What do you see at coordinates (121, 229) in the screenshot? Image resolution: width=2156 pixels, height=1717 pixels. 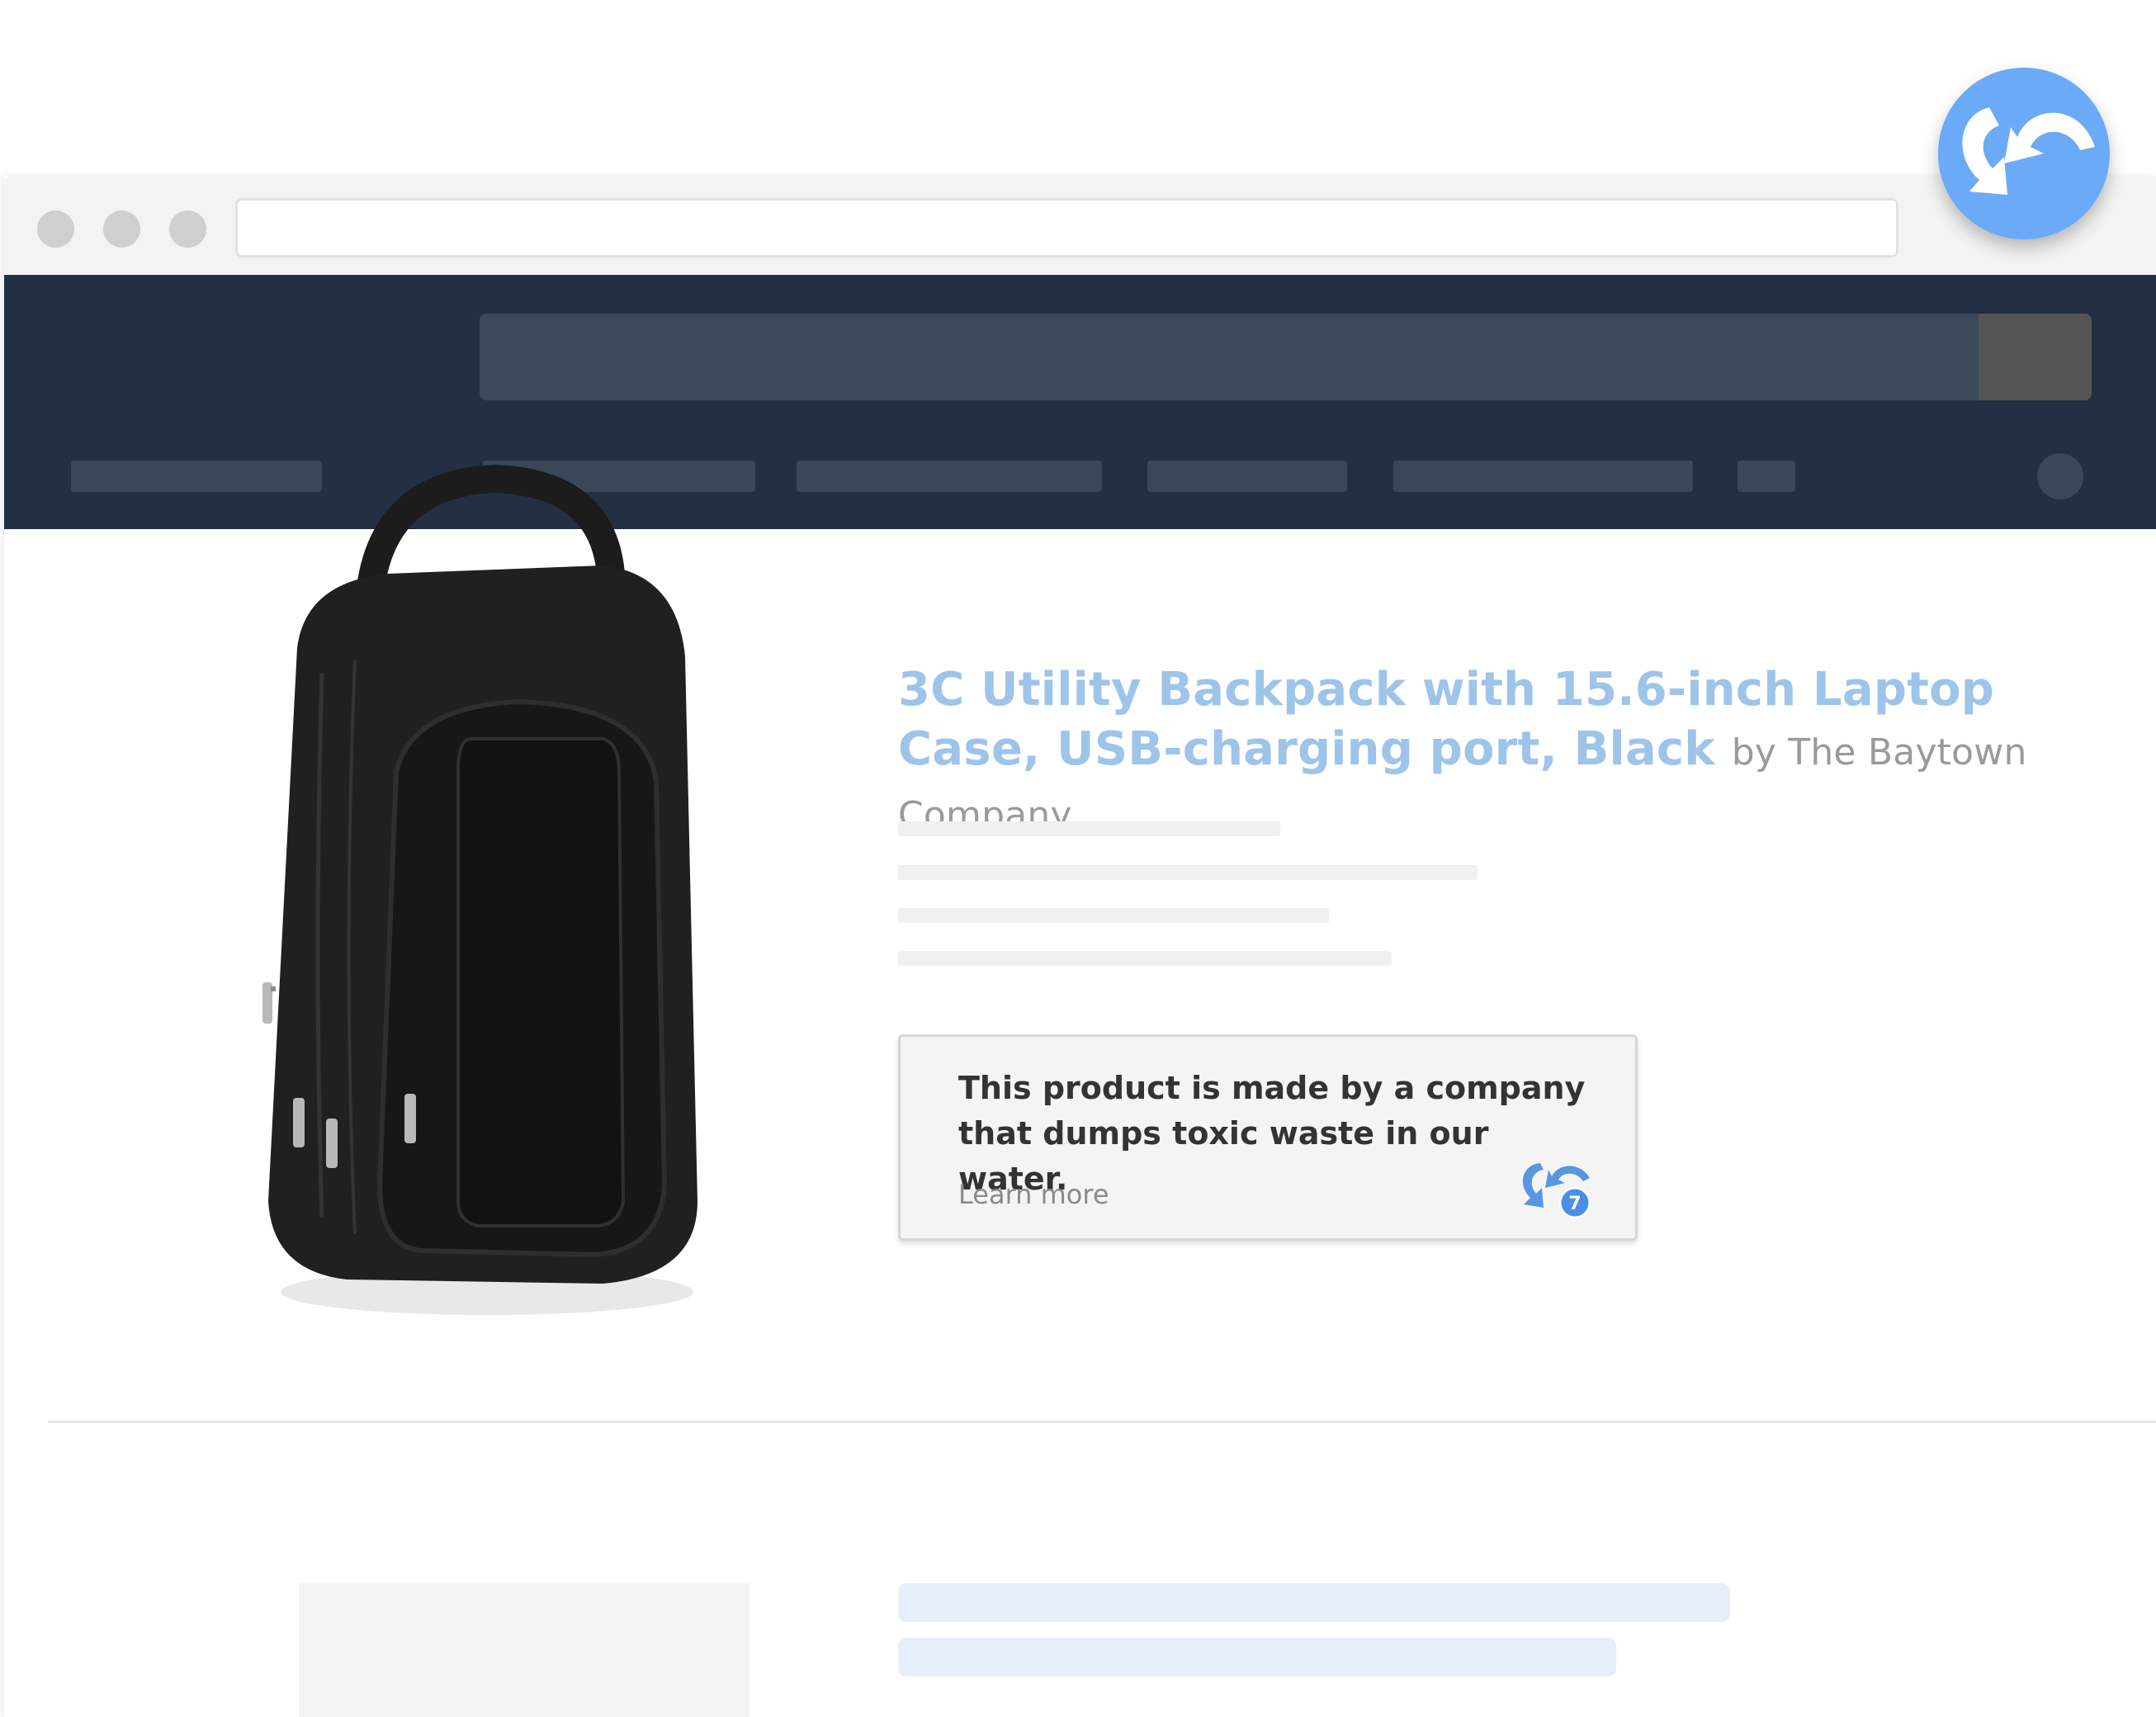 I see `minimize-window-button` at bounding box center [121, 229].